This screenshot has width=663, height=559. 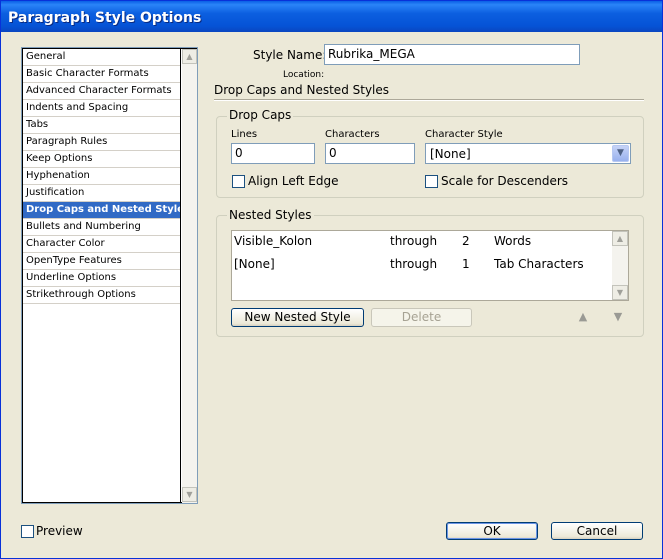 I want to click on table-row: Visible_Kolon through 2 Words, so click(x=422, y=242).